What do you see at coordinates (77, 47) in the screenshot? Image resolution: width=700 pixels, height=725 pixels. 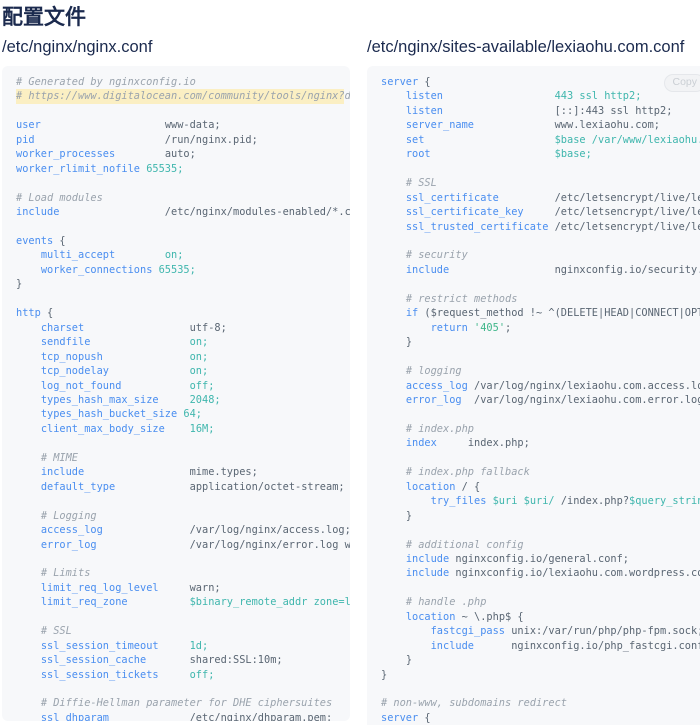 I see `left-file-path-heading: /etc/nginx/nginx.conf` at bounding box center [77, 47].